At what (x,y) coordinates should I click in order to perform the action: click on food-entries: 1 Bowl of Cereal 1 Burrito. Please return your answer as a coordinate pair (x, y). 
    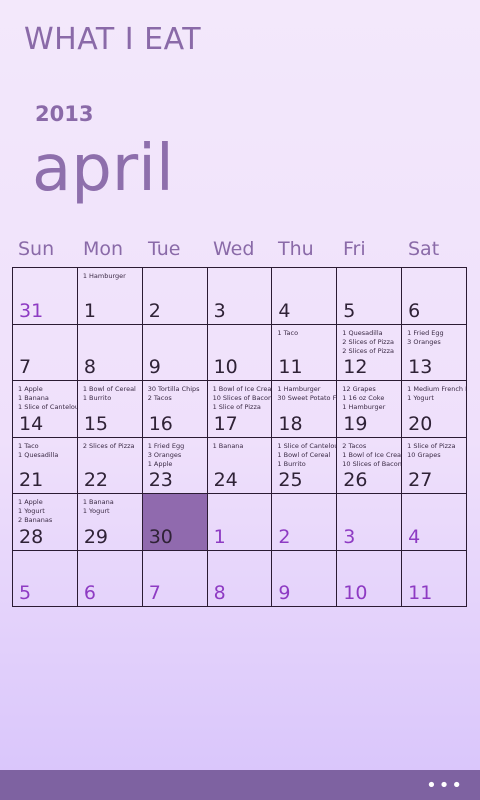
    Looking at the image, I should click on (112, 400).